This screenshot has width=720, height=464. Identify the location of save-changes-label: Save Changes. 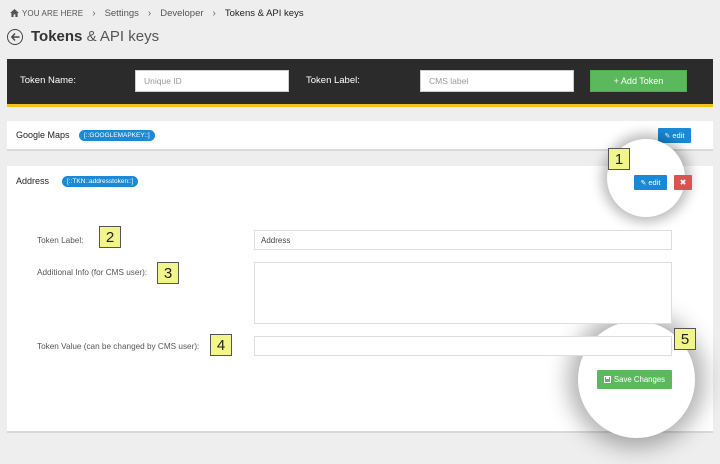
(639, 379).